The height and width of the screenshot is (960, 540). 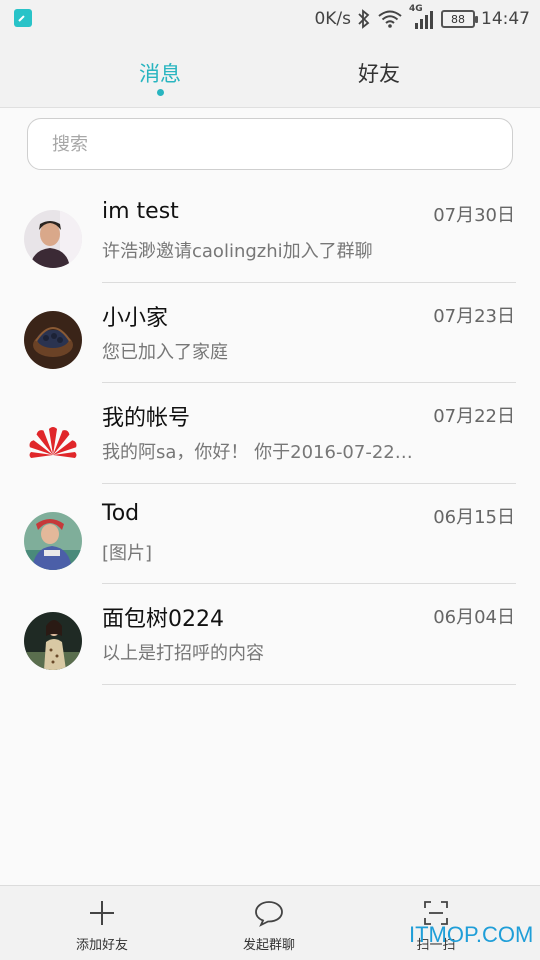 I want to click on start-group-chat-label: 发起群聊, so click(x=268, y=945).